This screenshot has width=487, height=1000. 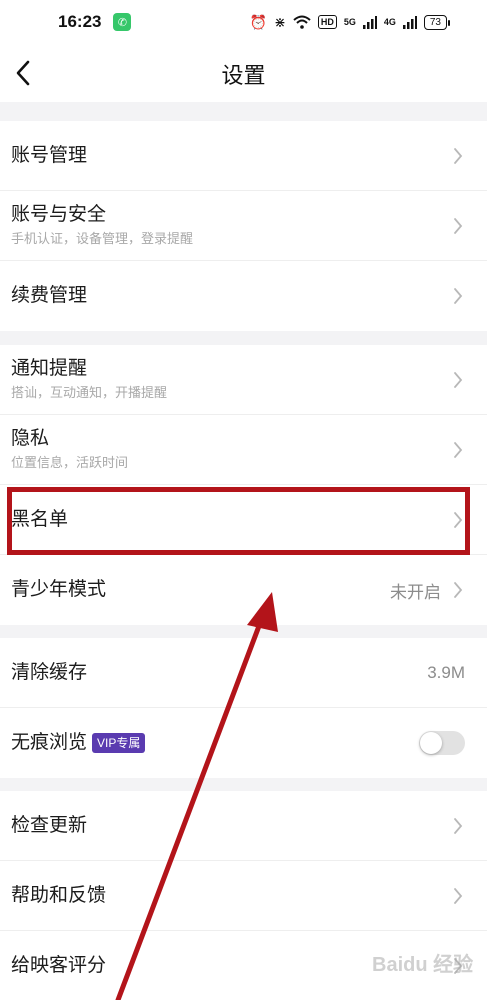 What do you see at coordinates (49, 295) in the screenshot?
I see `row-title: 续费管理` at bounding box center [49, 295].